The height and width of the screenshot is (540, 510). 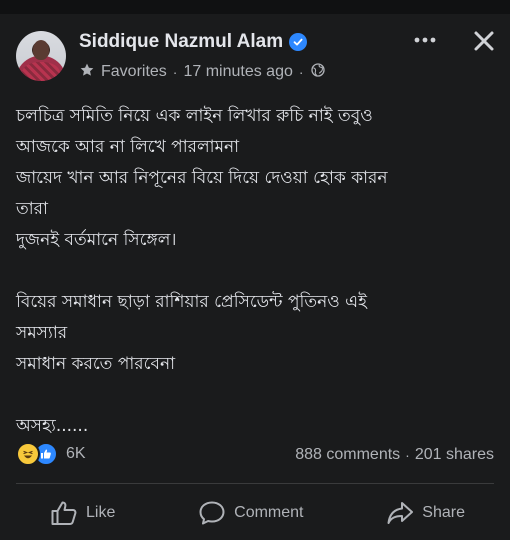 I want to click on share-button: Share, so click(x=425, y=513).